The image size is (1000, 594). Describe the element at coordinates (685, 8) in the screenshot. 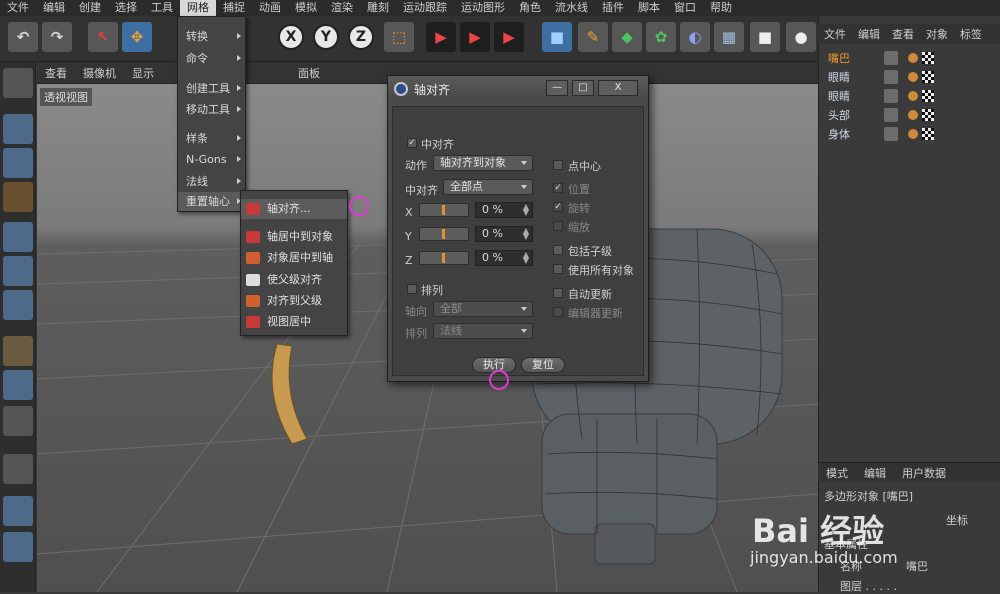

I see `menu-window: 窗口` at that location.